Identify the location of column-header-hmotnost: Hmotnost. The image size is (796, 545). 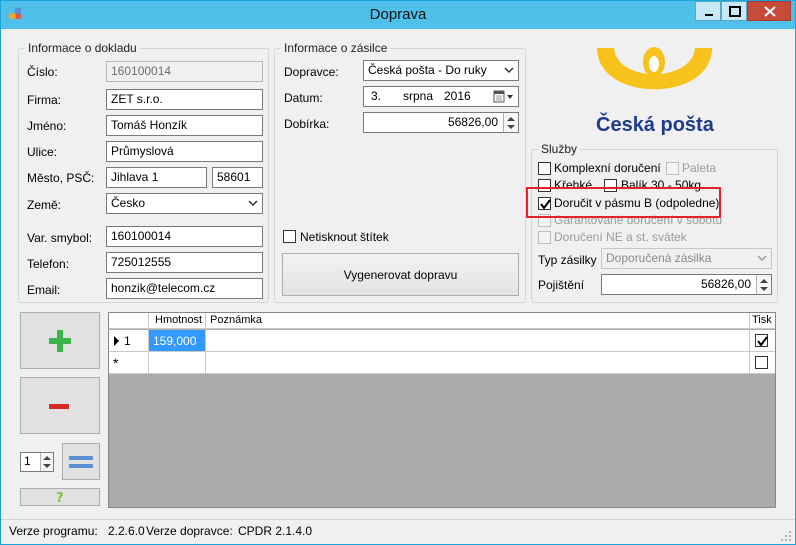
(178, 320).